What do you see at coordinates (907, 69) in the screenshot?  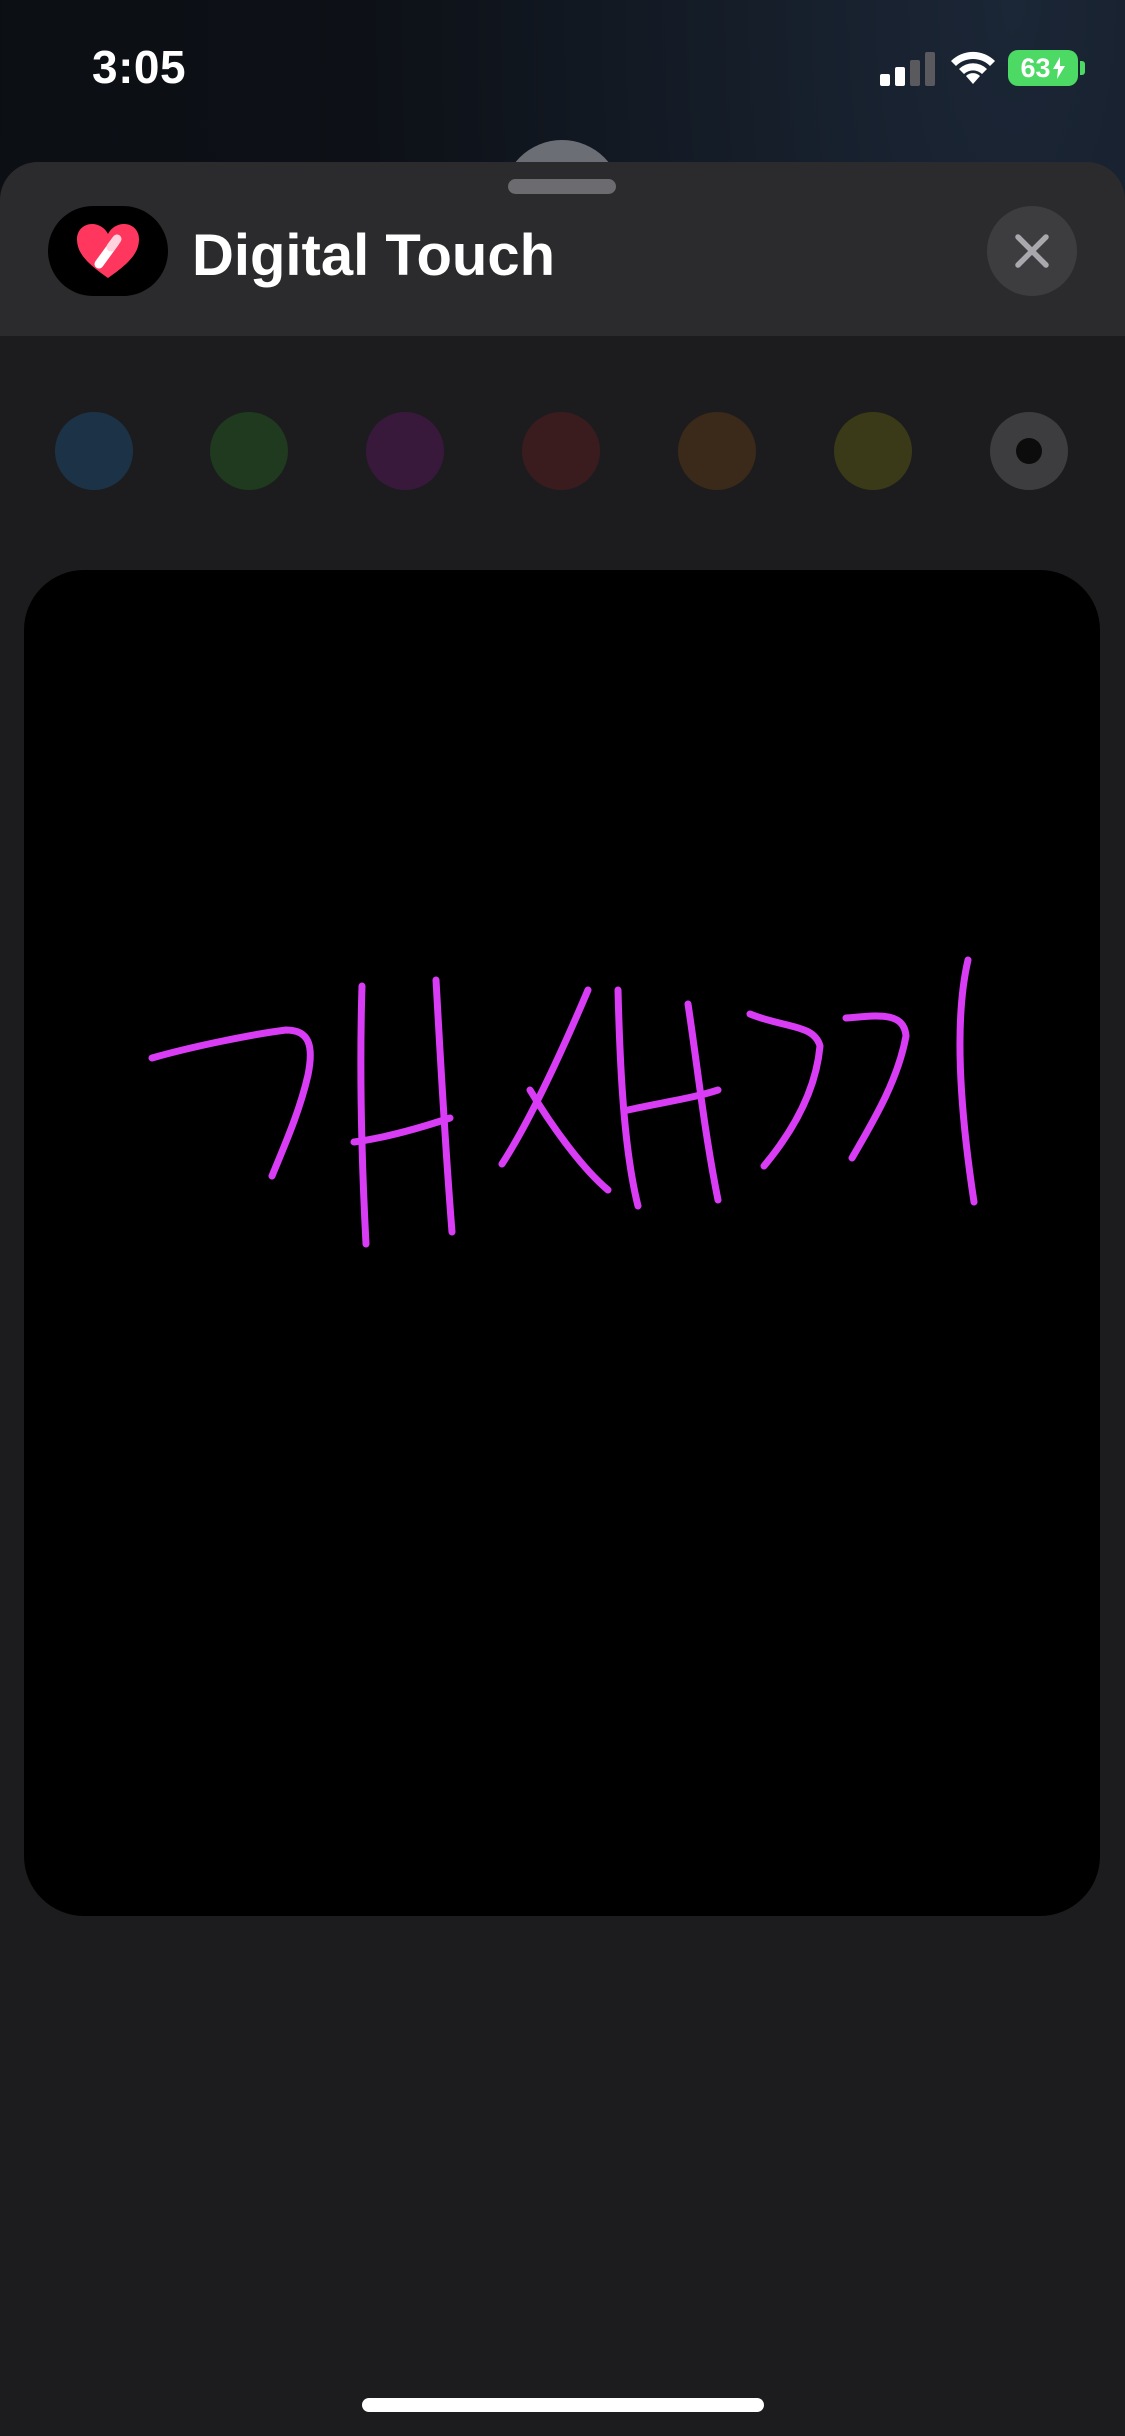 I see `cellular-signal-icon` at bounding box center [907, 69].